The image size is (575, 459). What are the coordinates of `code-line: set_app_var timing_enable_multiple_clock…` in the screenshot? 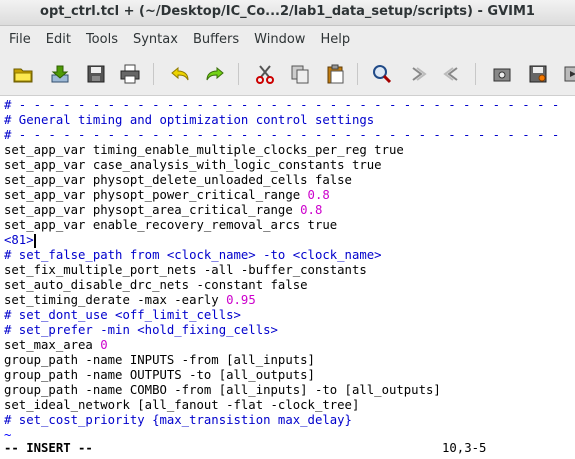 It's located at (204, 150).